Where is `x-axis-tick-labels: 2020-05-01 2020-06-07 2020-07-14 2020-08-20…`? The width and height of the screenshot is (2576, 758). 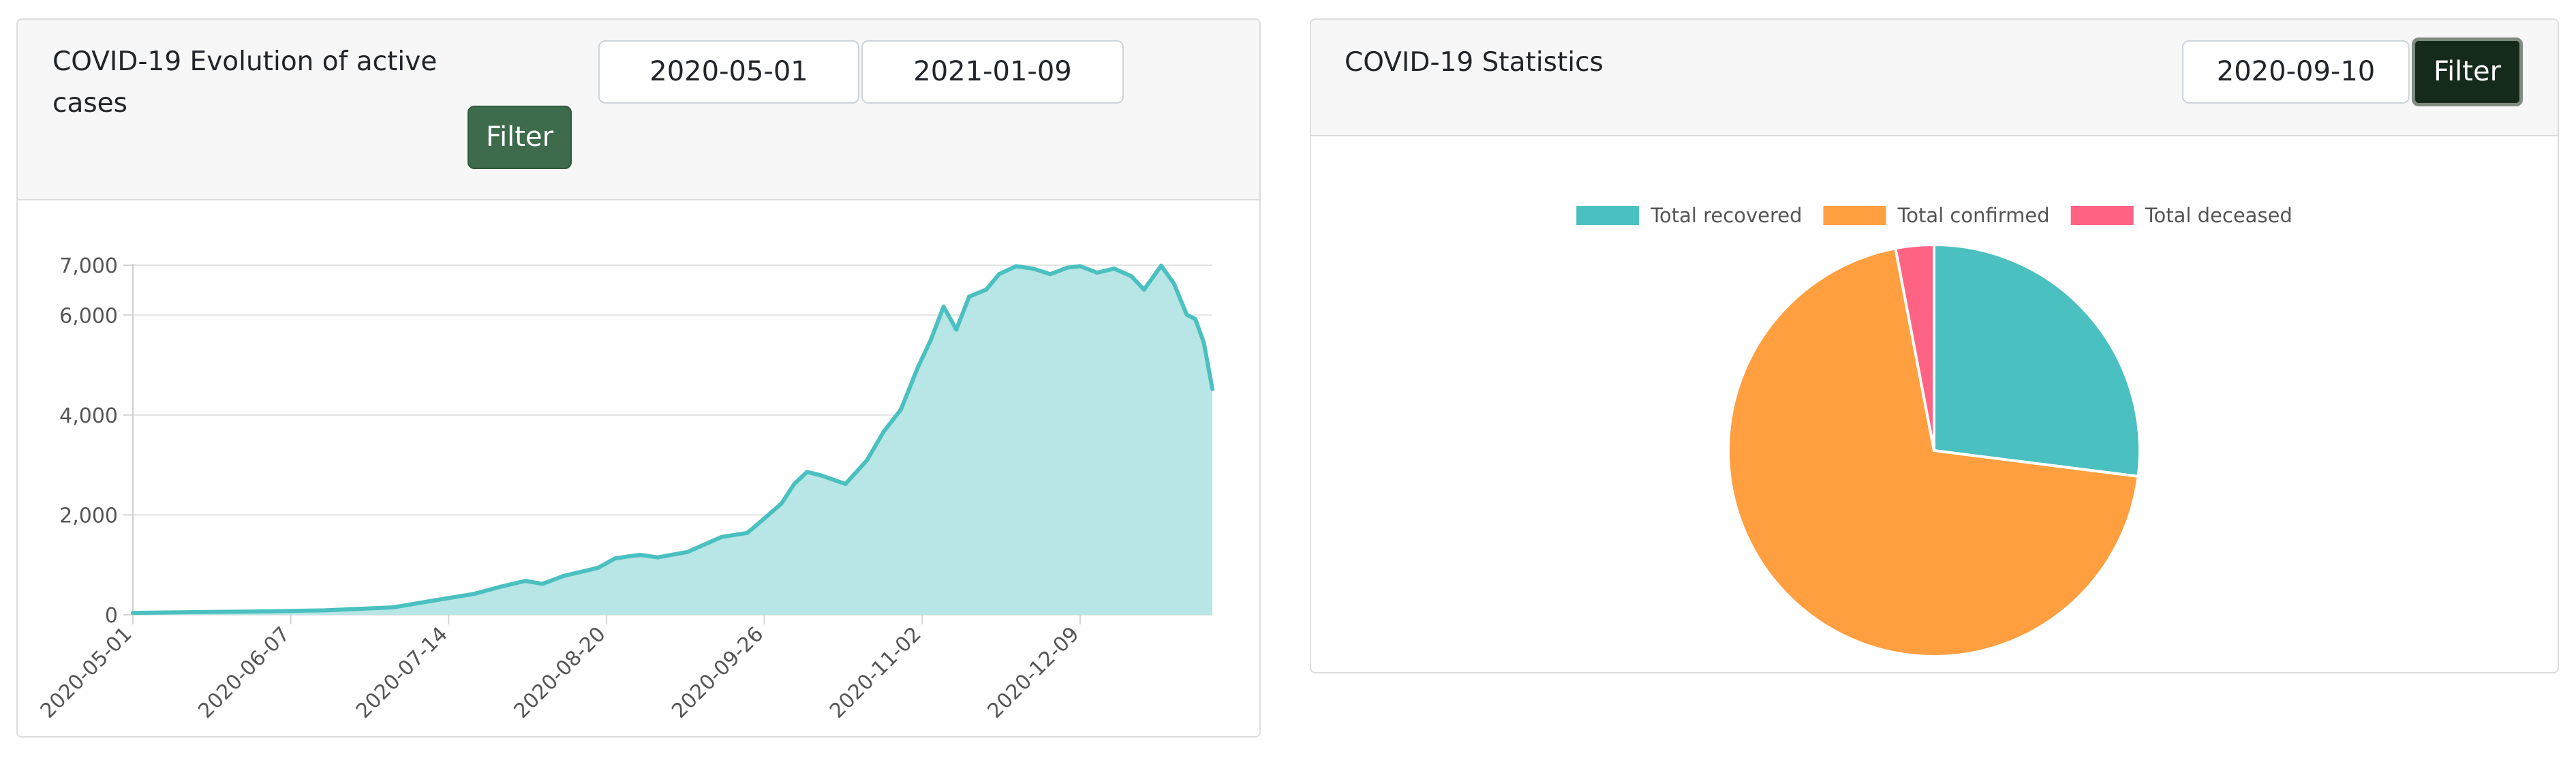
x-axis-tick-labels: 2020-05-01 2020-06-07 2020-07-14 2020-08-20… is located at coordinates (560, 672).